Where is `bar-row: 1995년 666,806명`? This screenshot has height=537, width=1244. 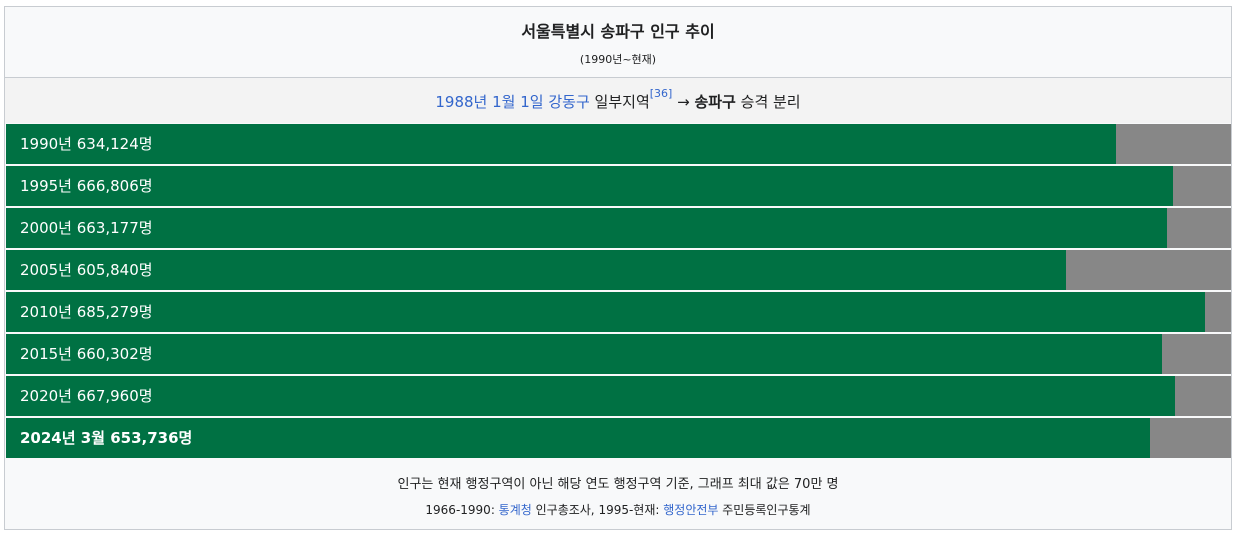
bar-row: 1995년 666,806명 is located at coordinates (618, 186).